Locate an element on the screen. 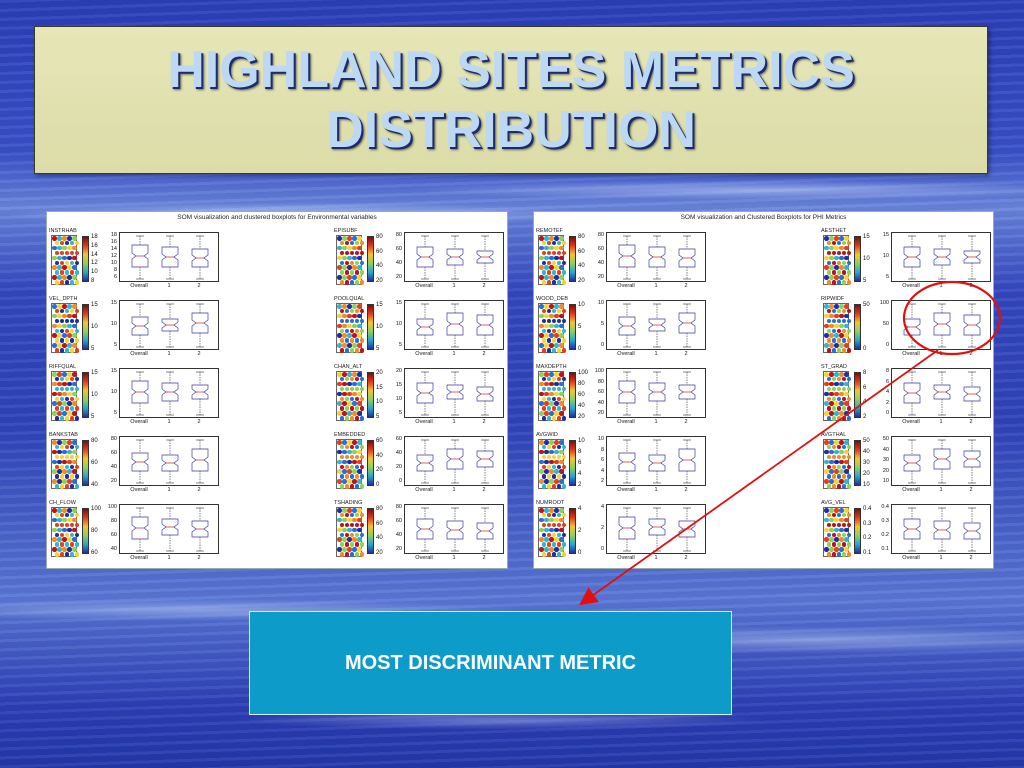  boxplot-panel: WOOD_DEB 10 5 0 10 5 0 Overall 1 2 is located at coordinates (623, 326).